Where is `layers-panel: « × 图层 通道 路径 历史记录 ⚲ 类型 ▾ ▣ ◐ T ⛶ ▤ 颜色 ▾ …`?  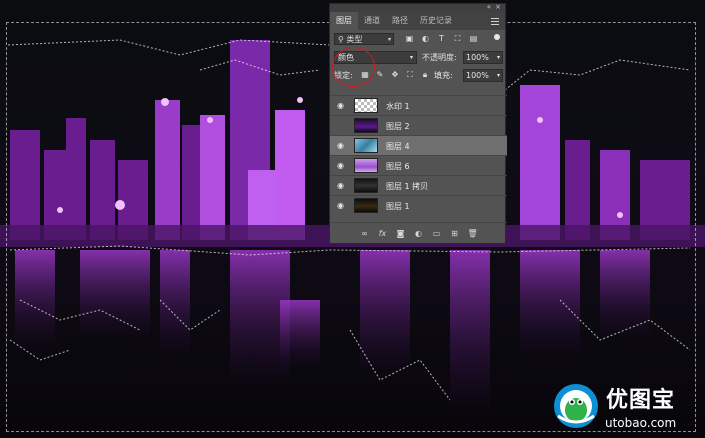
layers-panel: « × 图层 通道 路径 历史记录 ⚲ 类型 ▾ ▣ ◐ T ⛶ ▤ 颜色 ▾ … is located at coordinates (418, 123).